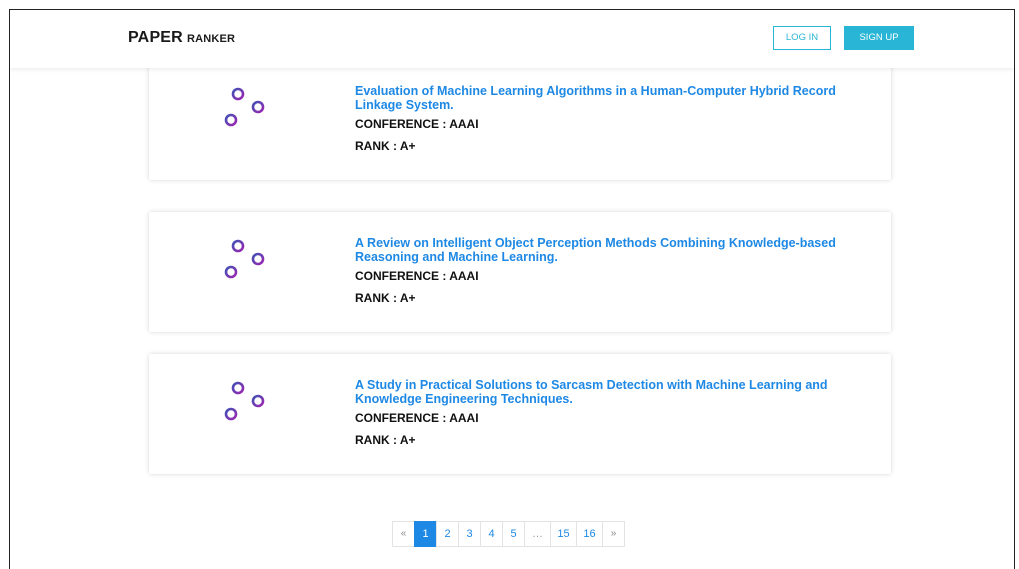 The height and width of the screenshot is (569, 1019). What do you see at coordinates (613, 534) in the screenshot?
I see `pagination-next-button: »` at bounding box center [613, 534].